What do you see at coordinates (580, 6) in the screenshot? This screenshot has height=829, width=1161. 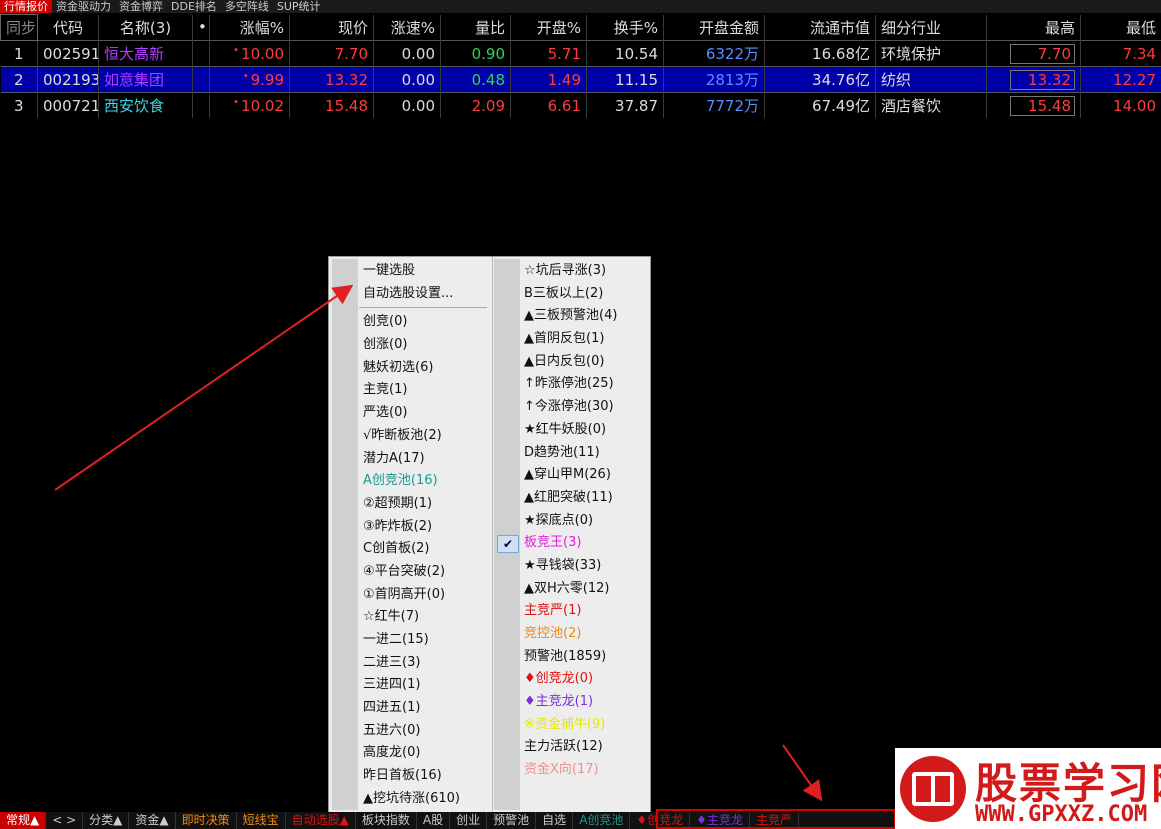 I see `top-tab-bar: 行情报价 资金驱动力 资金博弈 DDE排名 多空阵线 SUP统计` at bounding box center [580, 6].